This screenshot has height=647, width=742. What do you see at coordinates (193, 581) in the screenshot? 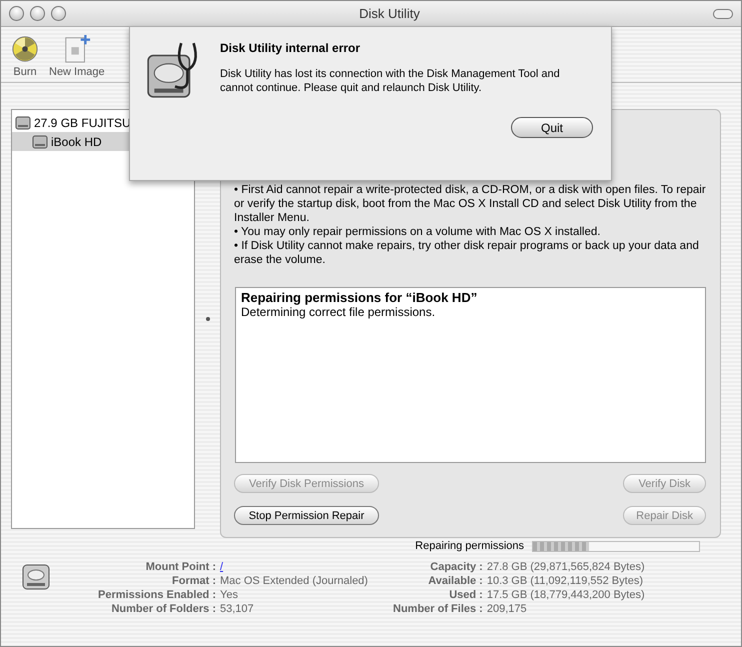
I see `info-label: Format :` at bounding box center [193, 581].